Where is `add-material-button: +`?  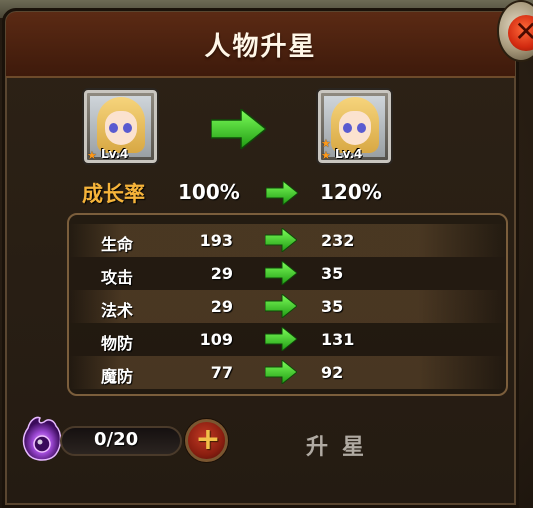 add-material-button: + is located at coordinates (206, 440).